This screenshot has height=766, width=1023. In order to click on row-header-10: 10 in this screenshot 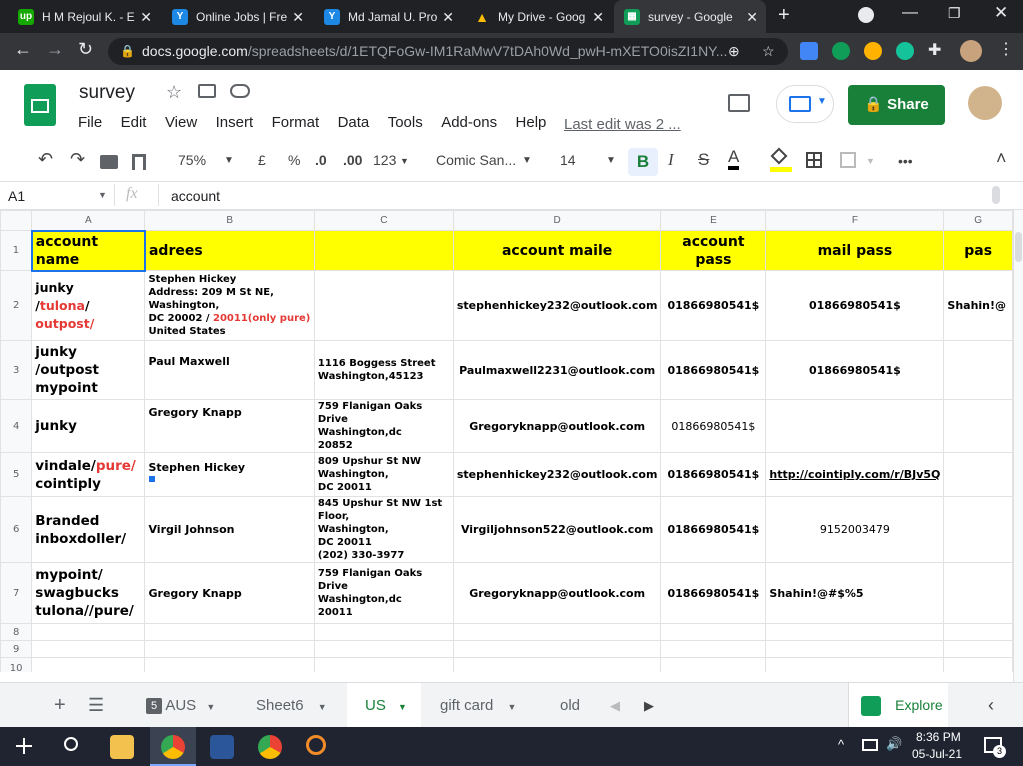, I will do `click(16, 664)`.